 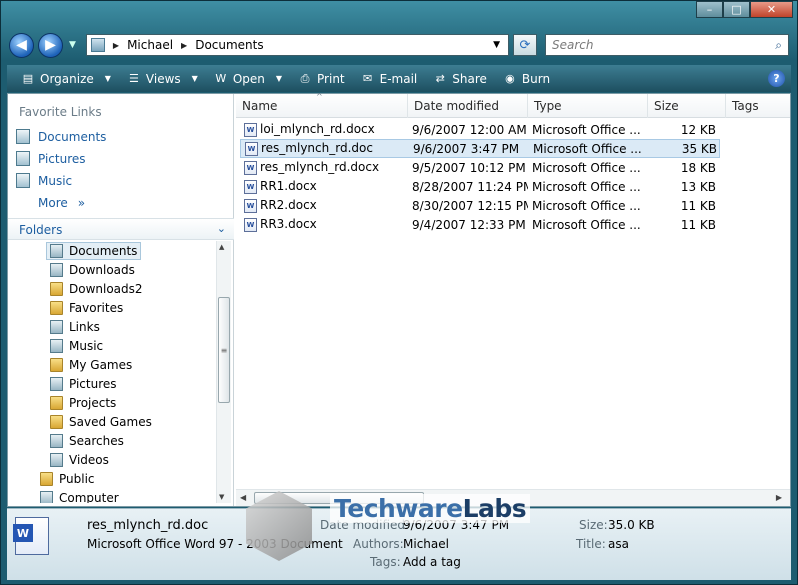 What do you see at coordinates (687, 106) in the screenshot?
I see `column-size: Size` at bounding box center [687, 106].